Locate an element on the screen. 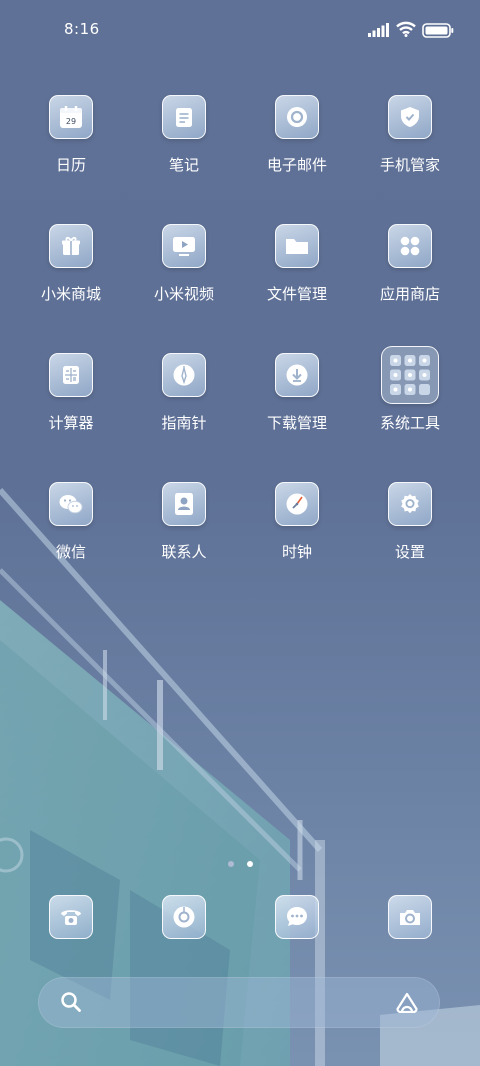 Image resolution: width=480 pixels, height=1066 pixels. app-label: 电子邮件 is located at coordinates (296, 165).